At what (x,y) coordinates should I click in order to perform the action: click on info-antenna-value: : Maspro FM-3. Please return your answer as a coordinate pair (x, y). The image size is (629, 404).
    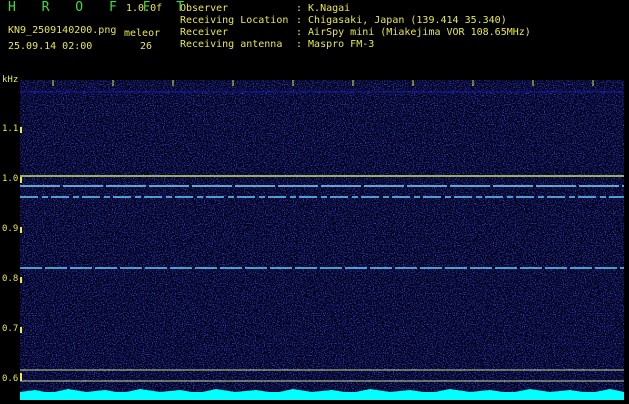
    Looking at the image, I should click on (335, 44).